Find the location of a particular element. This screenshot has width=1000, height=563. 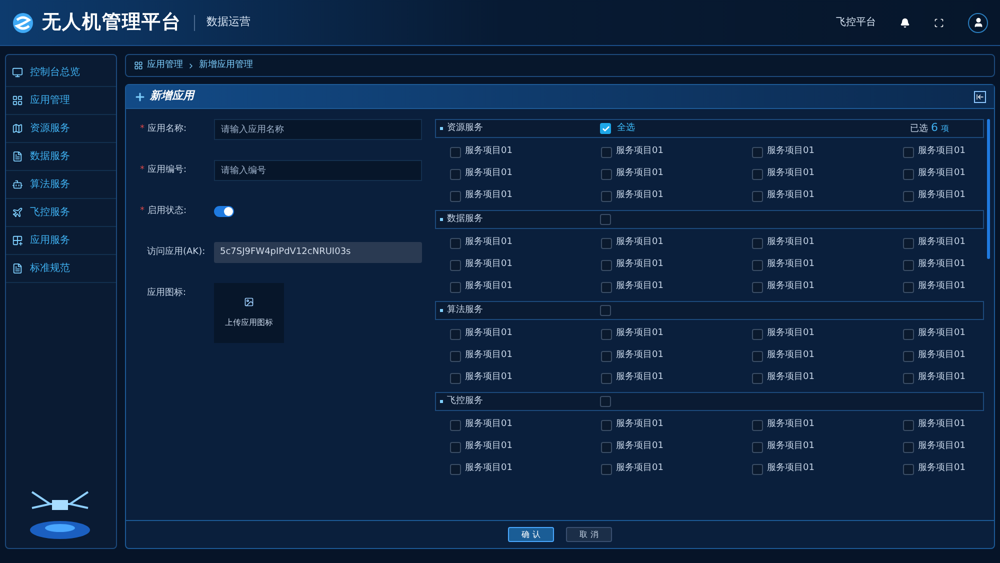

confirm-button: 确 认 is located at coordinates (531, 534).